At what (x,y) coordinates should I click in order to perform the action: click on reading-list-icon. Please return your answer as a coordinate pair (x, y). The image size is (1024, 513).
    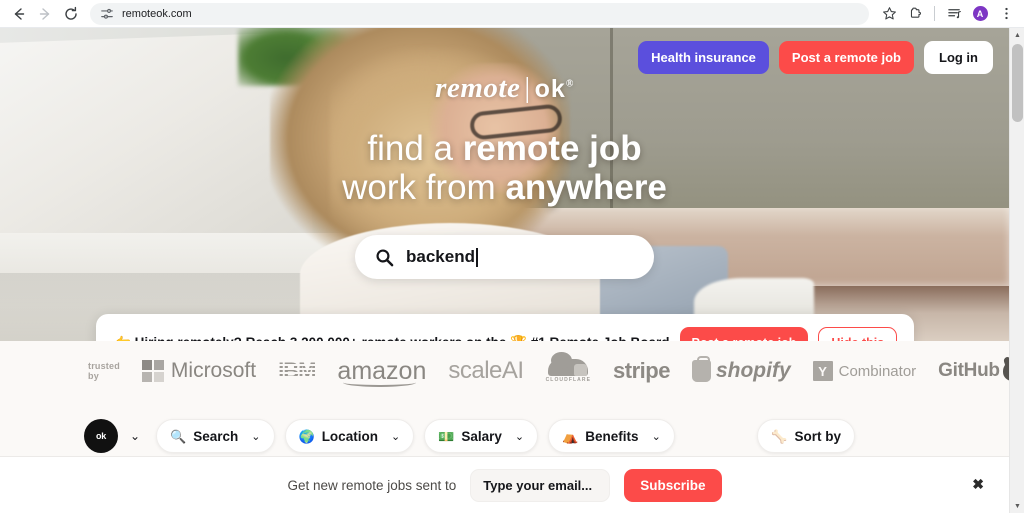
    Looking at the image, I should click on (954, 14).